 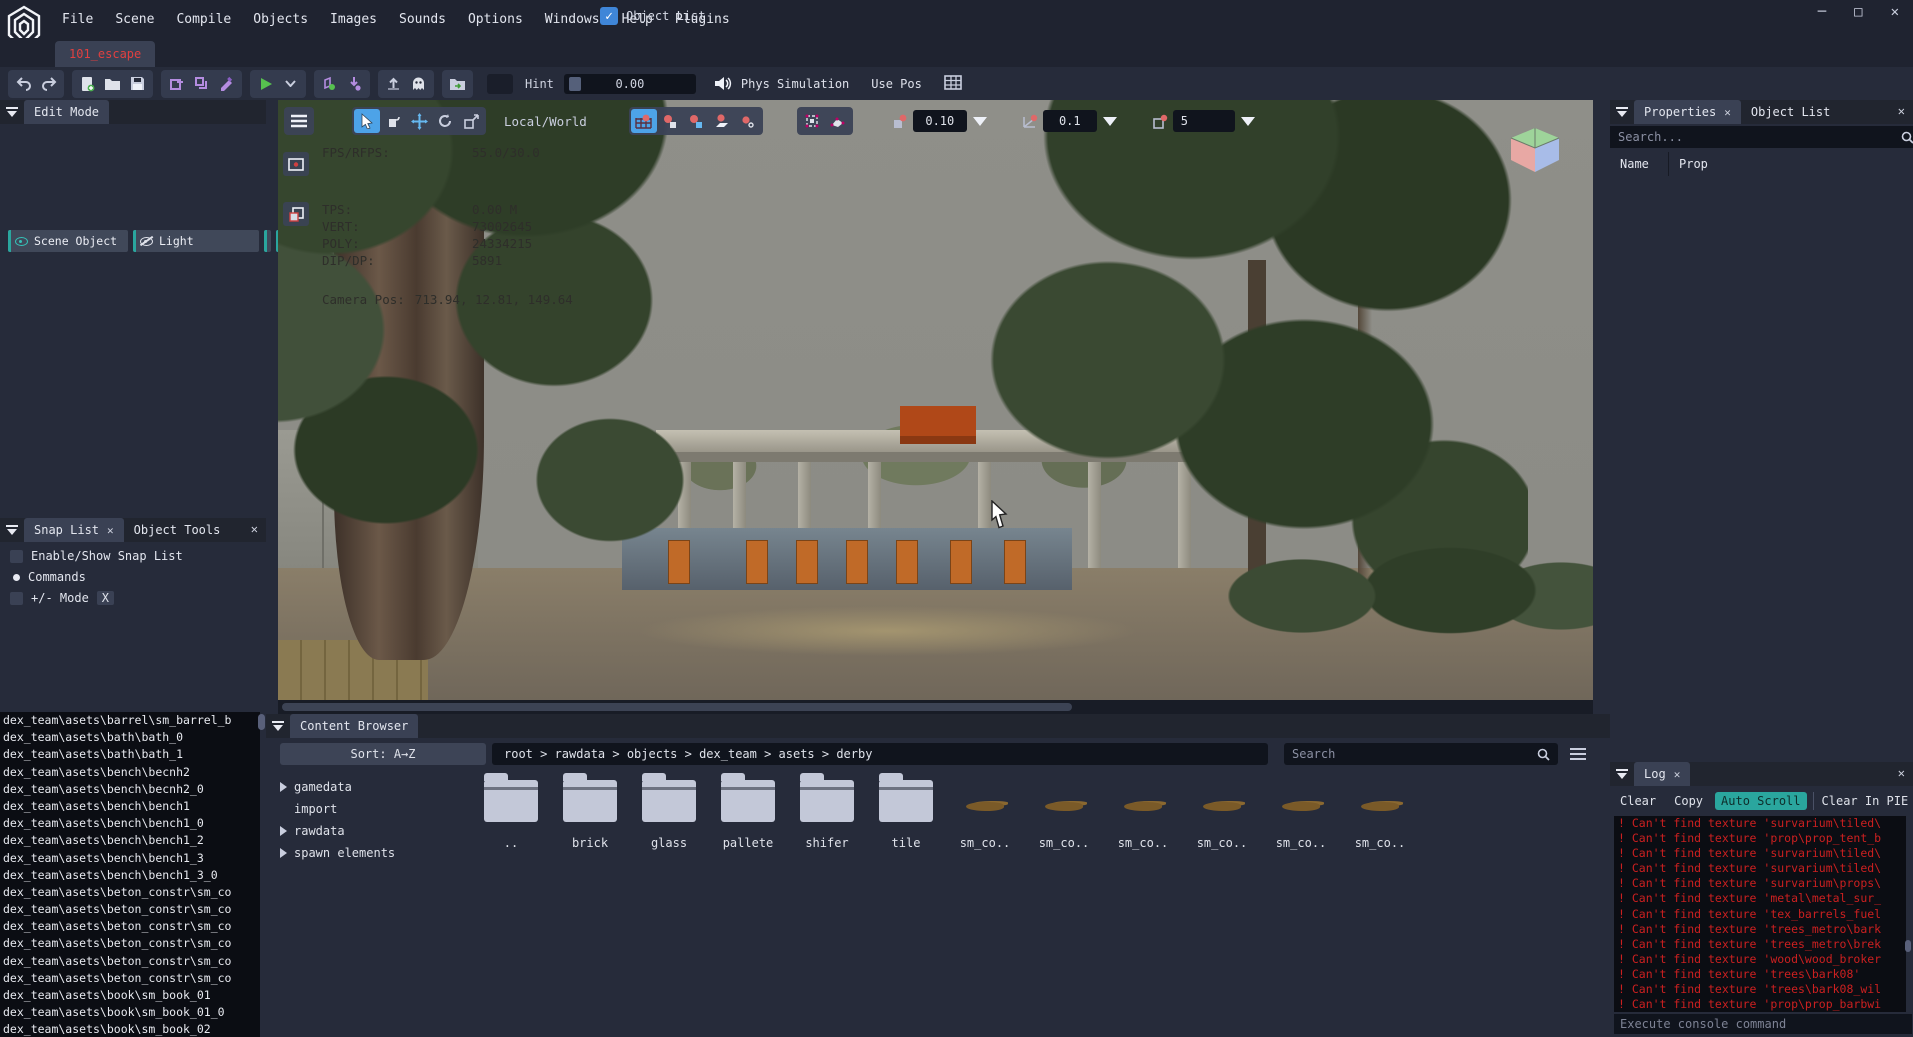 What do you see at coordinates (979, 121) in the screenshot?
I see `chevron-down-icon` at bounding box center [979, 121].